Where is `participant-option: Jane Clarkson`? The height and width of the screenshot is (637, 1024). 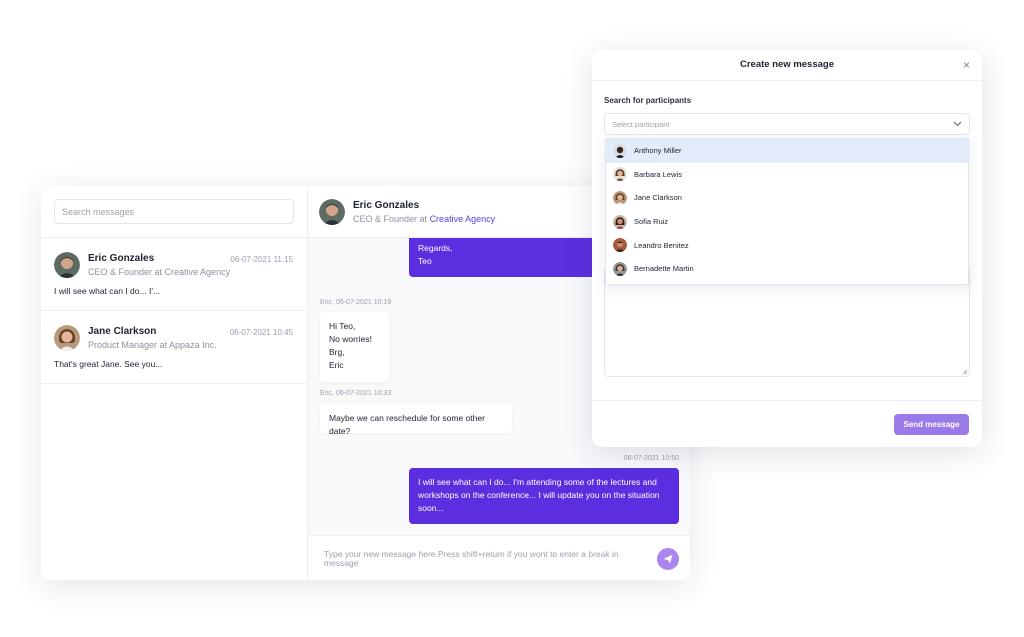 participant-option: Jane Clarkson is located at coordinates (787, 198).